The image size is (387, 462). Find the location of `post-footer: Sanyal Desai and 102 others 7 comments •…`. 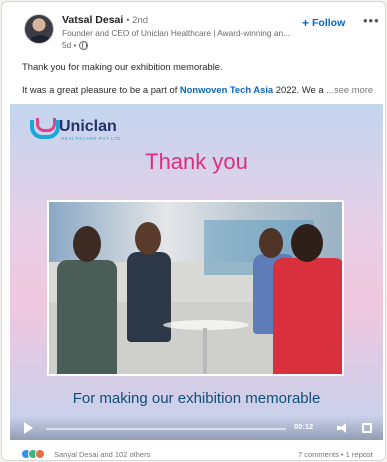

post-footer: Sanyal Desai and 102 others 7 comments •… is located at coordinates (193, 452).